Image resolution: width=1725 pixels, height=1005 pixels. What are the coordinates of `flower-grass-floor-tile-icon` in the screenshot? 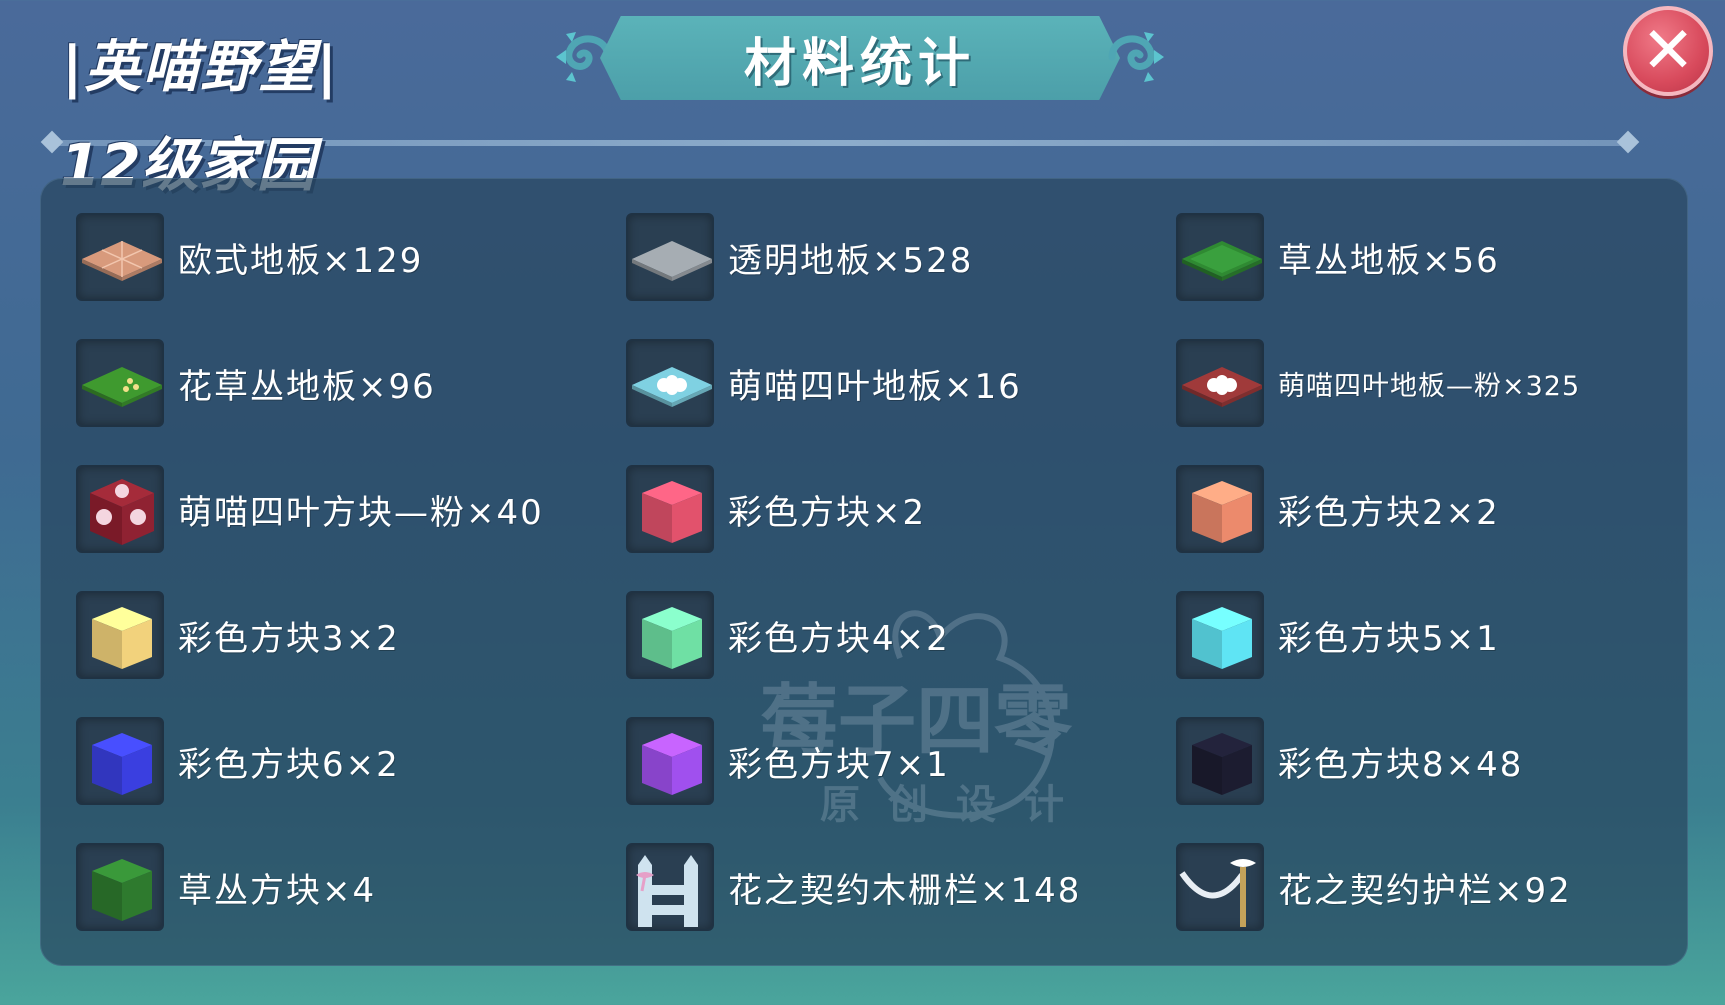 It's located at (120, 383).